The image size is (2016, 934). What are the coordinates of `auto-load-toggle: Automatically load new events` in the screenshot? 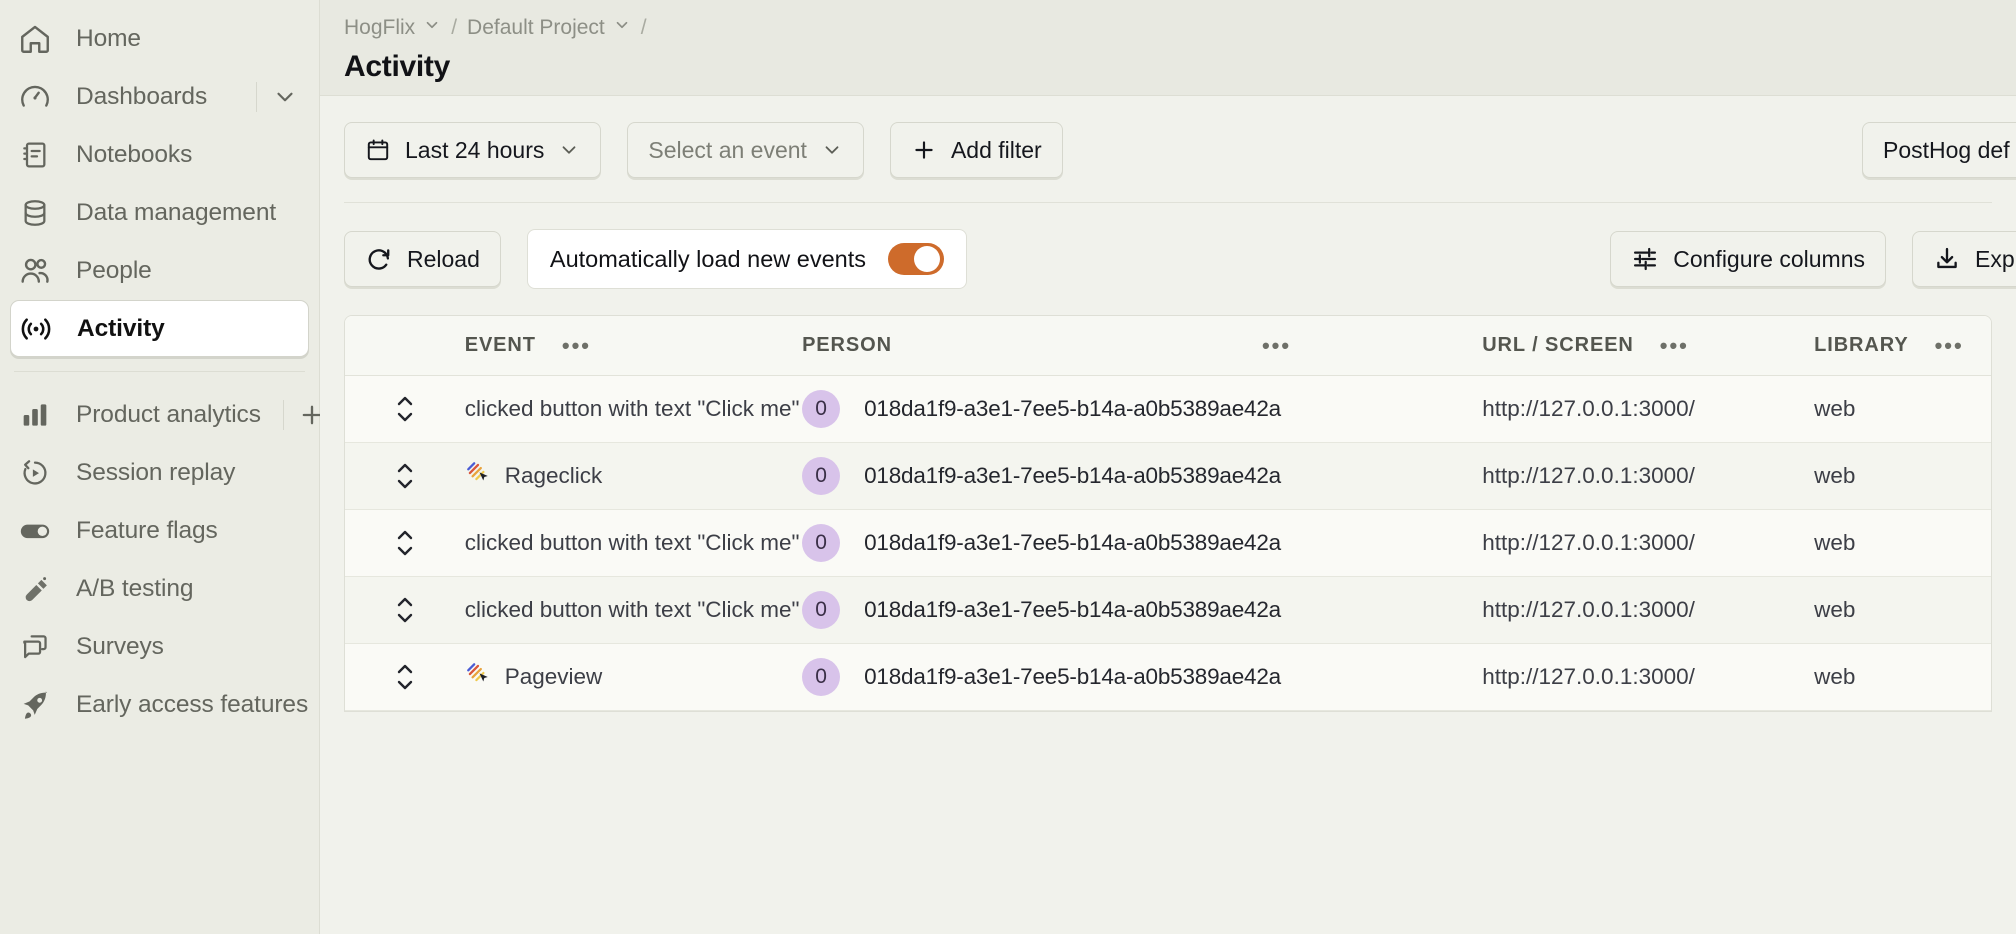 It's located at (747, 259).